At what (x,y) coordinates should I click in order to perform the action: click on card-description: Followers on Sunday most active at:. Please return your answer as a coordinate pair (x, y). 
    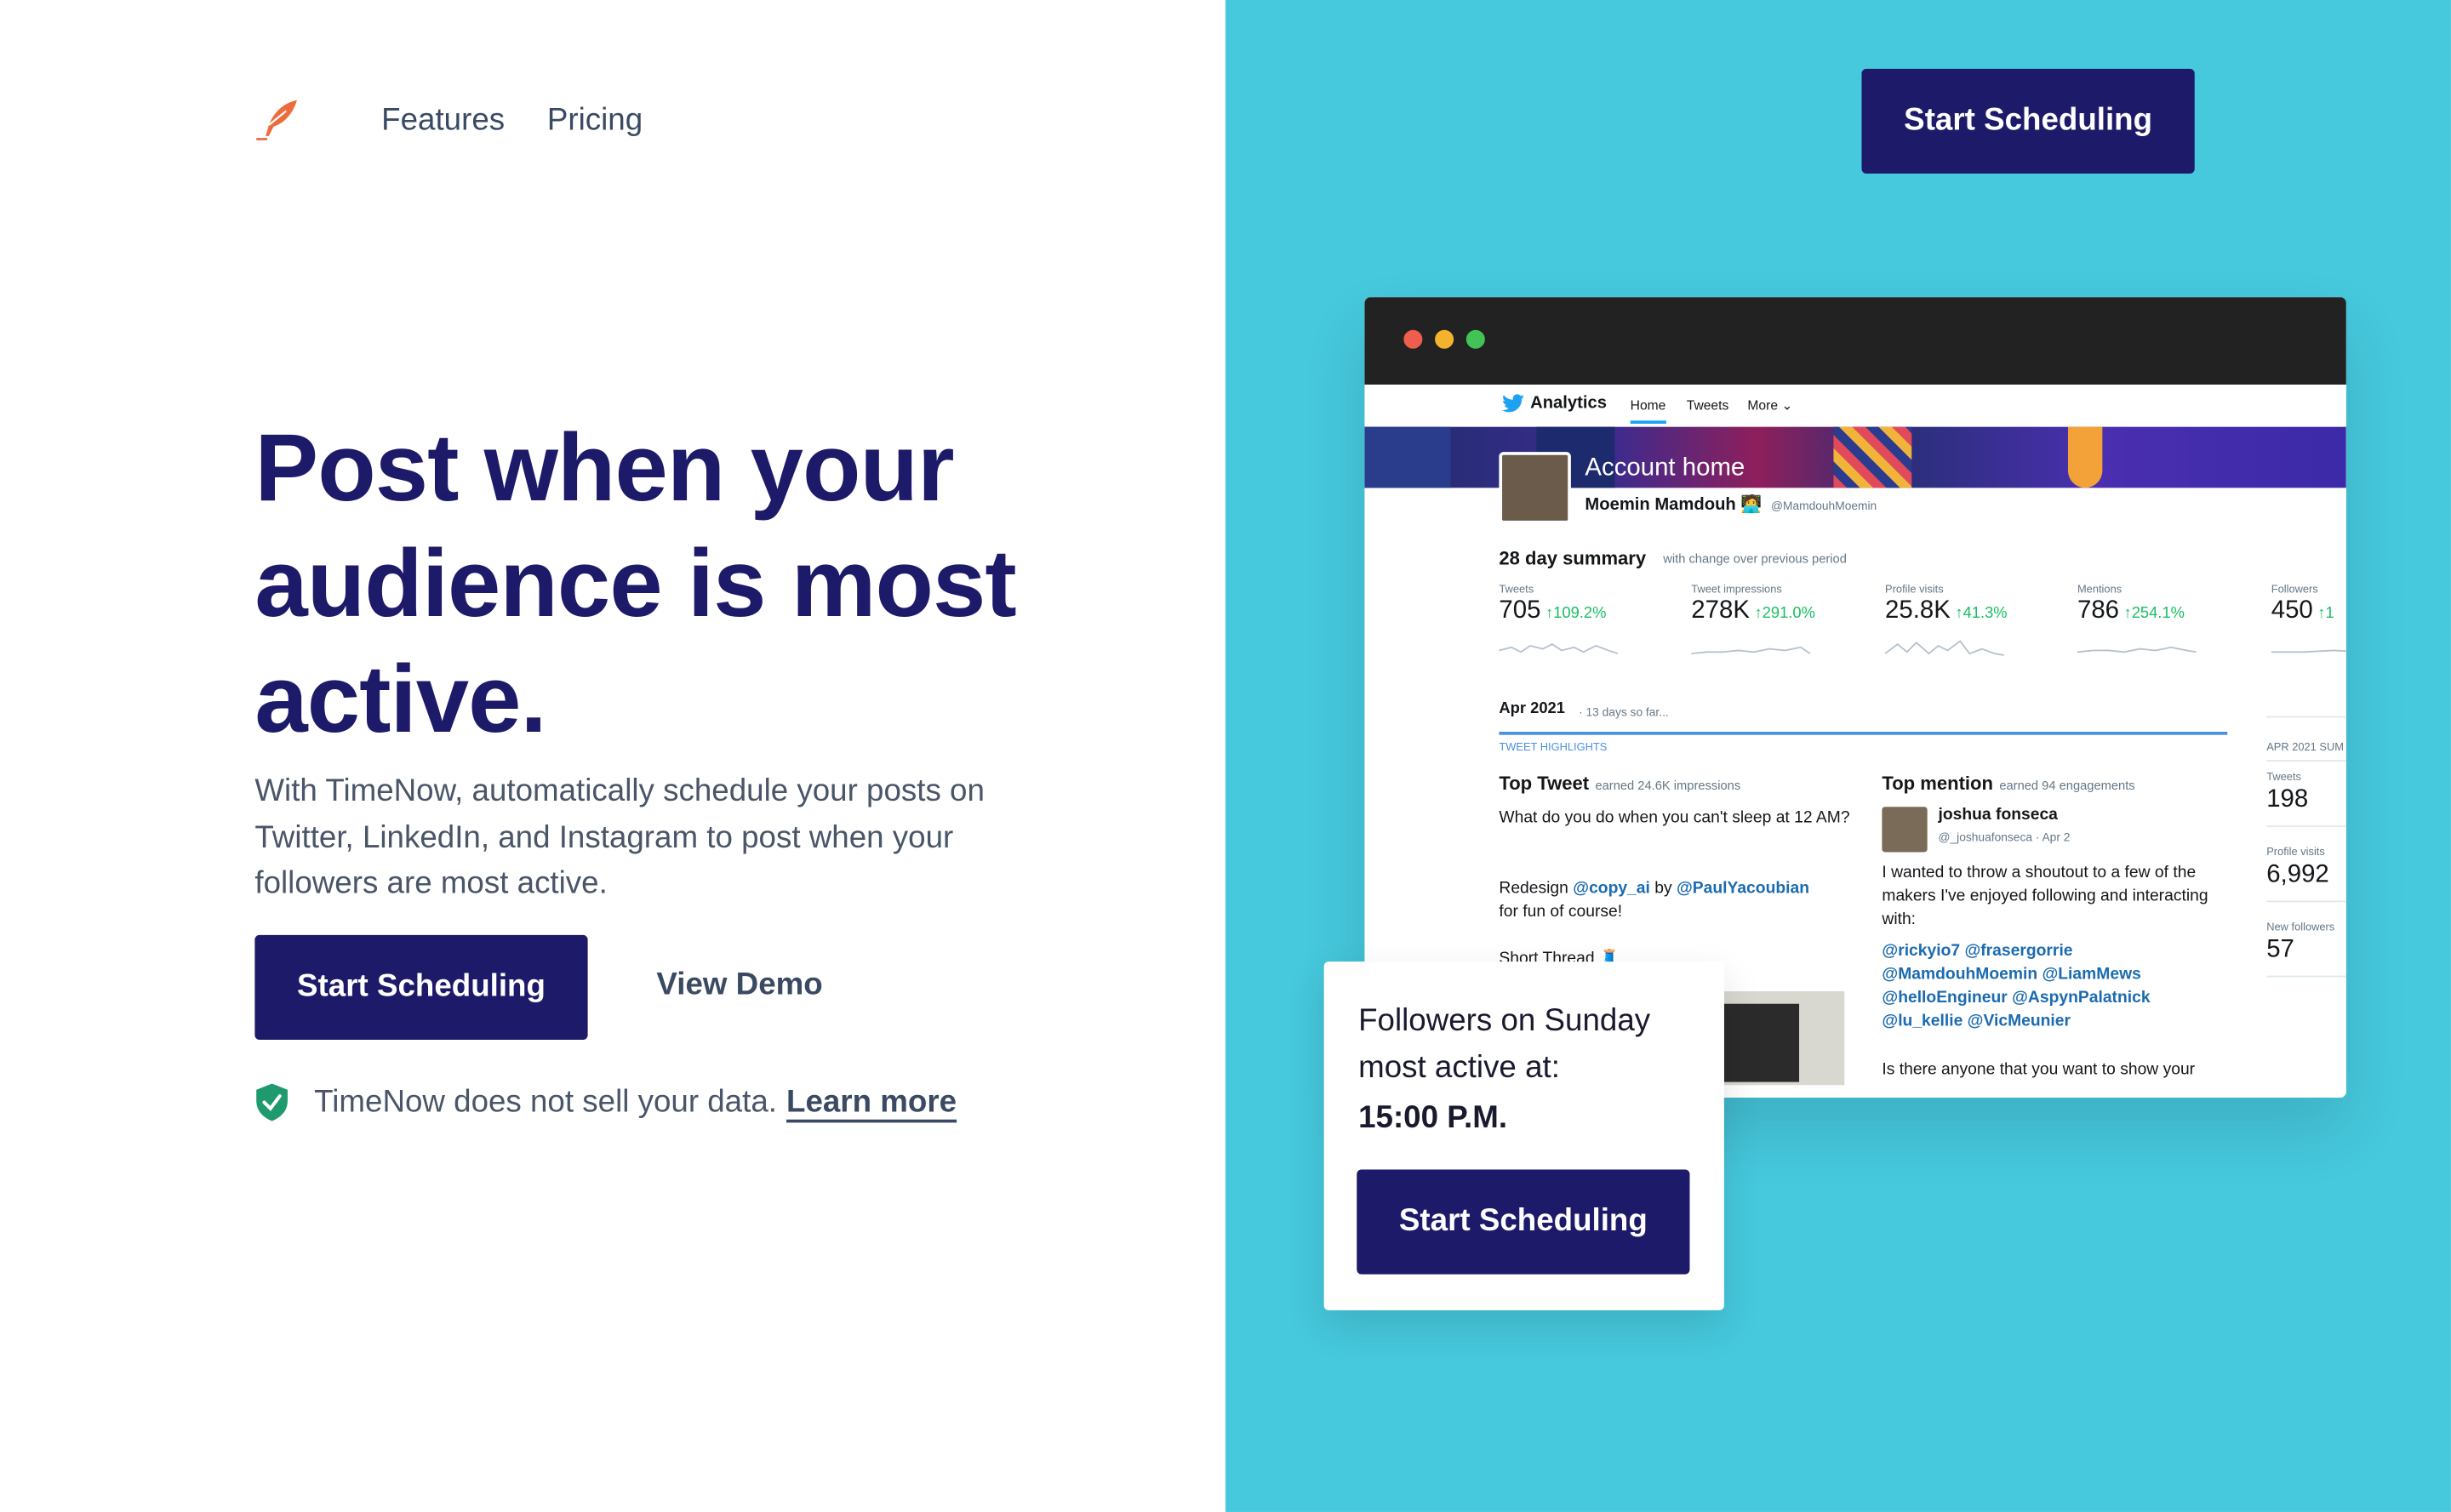
    Looking at the image, I should click on (1504, 1044).